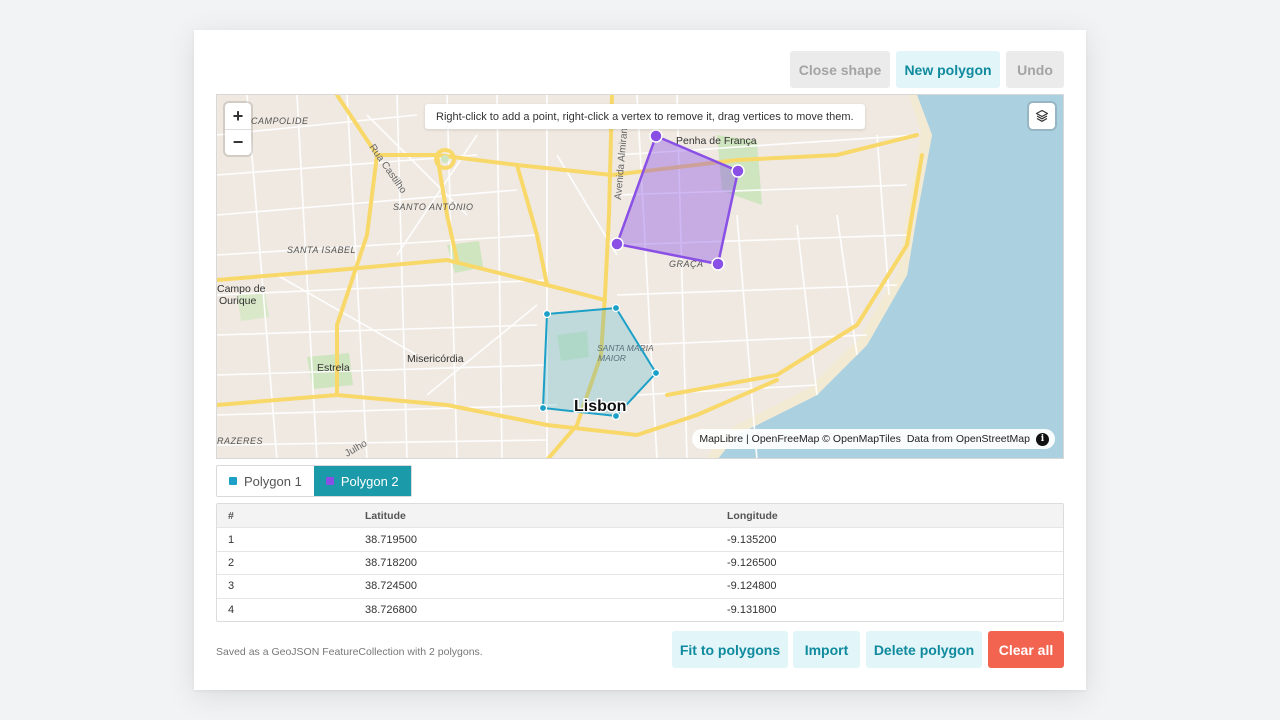 The width and height of the screenshot is (1280, 720). I want to click on tab-polygon-2: Polygon 2, so click(362, 481).